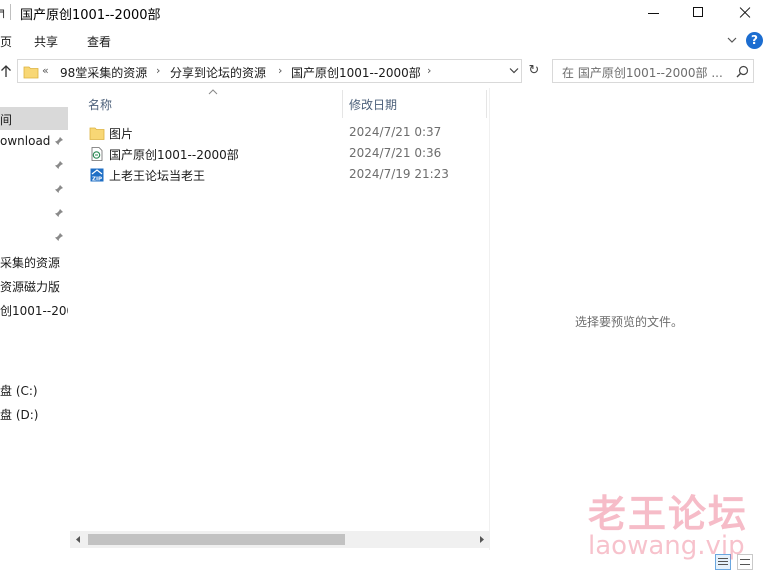 Image resolution: width=774 pixels, height=573 pixels. I want to click on window-title: 国产原创1001--2000部, so click(90, 15).